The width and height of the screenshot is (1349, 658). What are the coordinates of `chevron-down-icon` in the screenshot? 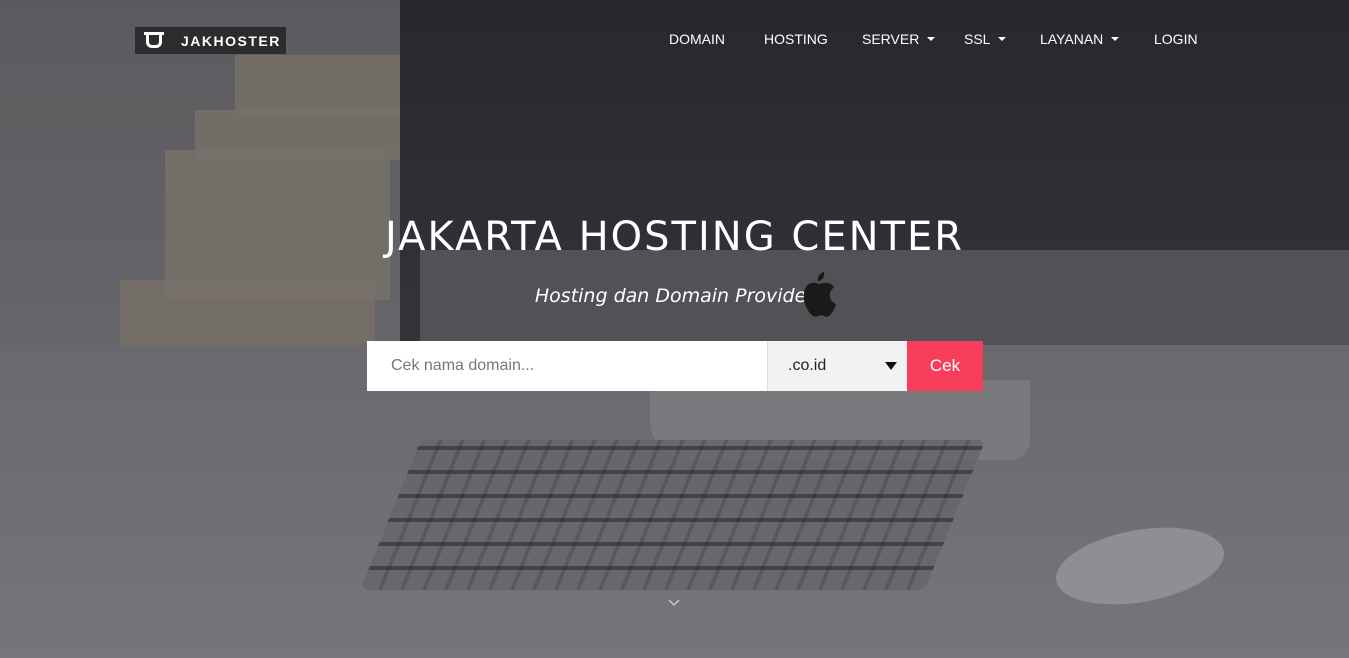 It's located at (674, 603).